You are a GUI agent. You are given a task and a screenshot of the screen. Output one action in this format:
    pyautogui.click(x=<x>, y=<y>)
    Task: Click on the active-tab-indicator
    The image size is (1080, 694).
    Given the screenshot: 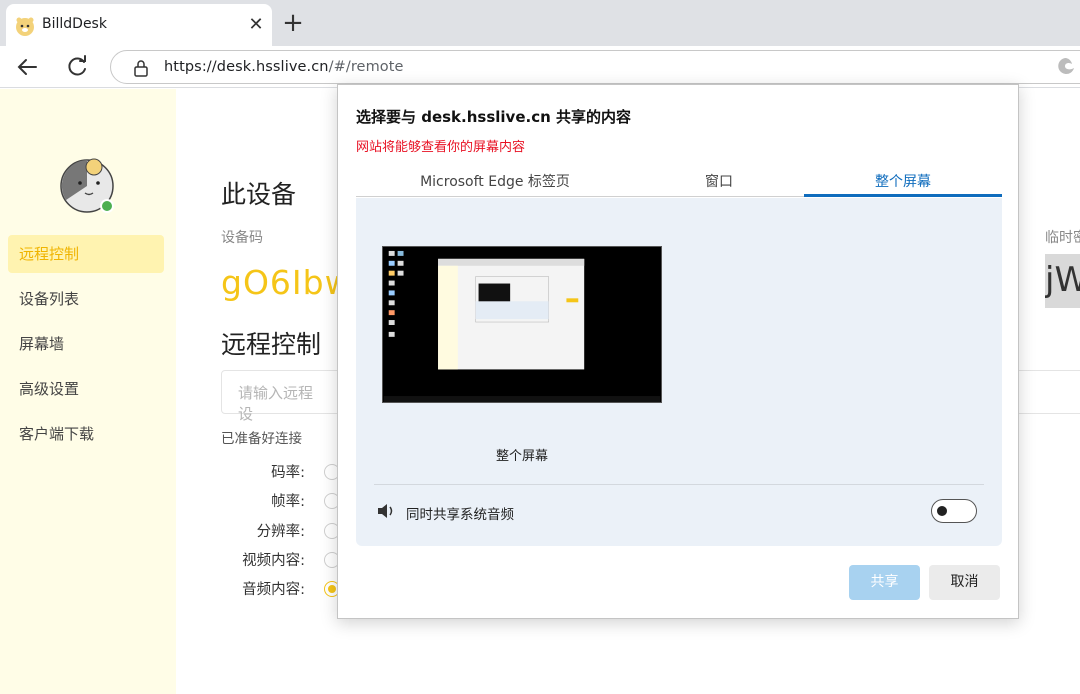 What is the action you would take?
    pyautogui.click(x=903, y=195)
    